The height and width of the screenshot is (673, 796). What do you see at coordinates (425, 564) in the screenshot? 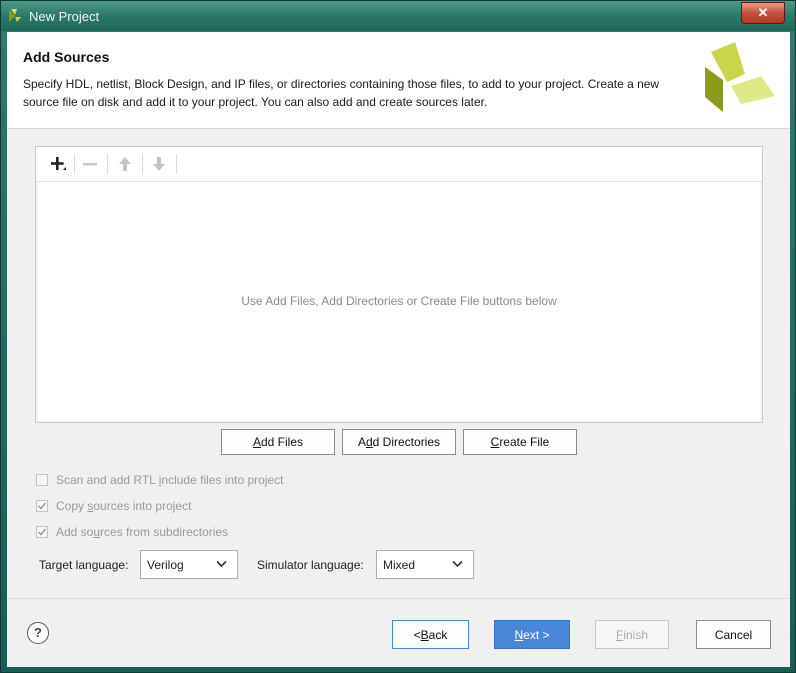
I see `simulator-language-select: Mixed` at bounding box center [425, 564].